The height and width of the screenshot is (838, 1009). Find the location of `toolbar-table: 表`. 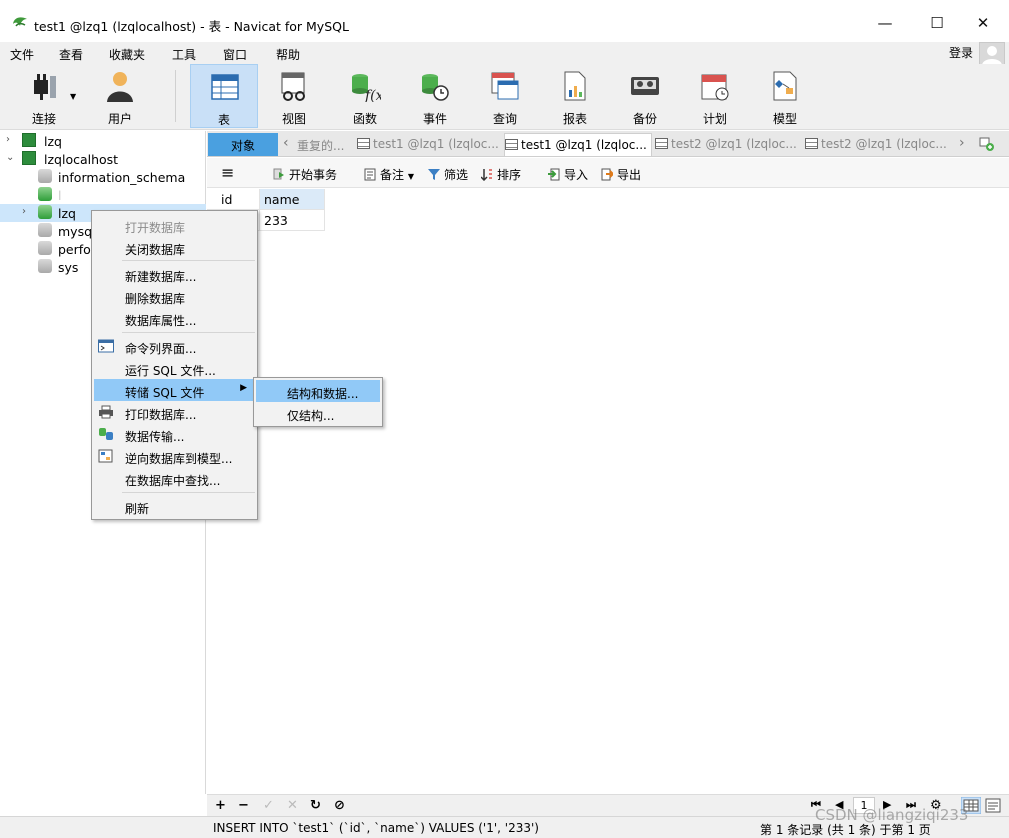

toolbar-table: 表 is located at coordinates (224, 96).